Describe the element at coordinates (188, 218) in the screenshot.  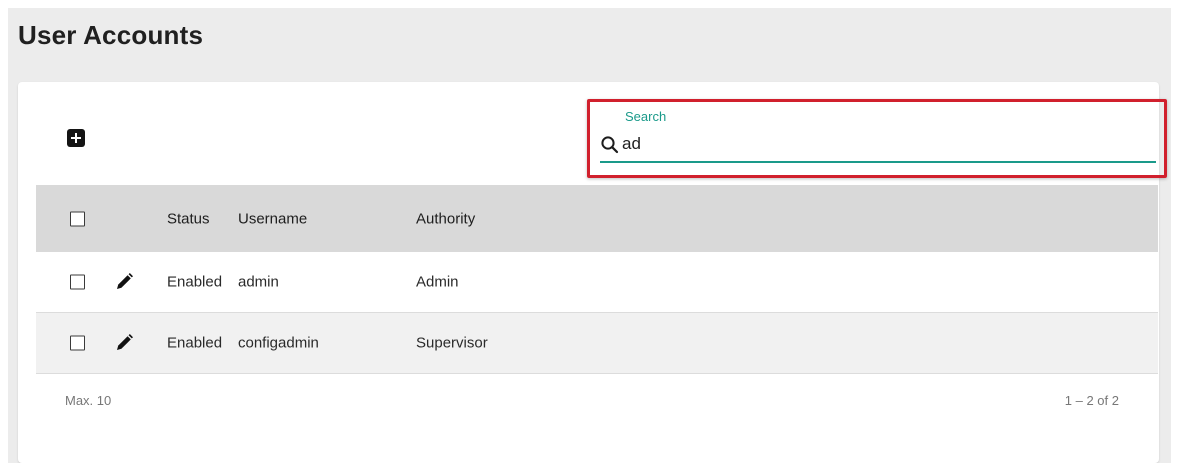
I see `column-header-status: Status` at that location.